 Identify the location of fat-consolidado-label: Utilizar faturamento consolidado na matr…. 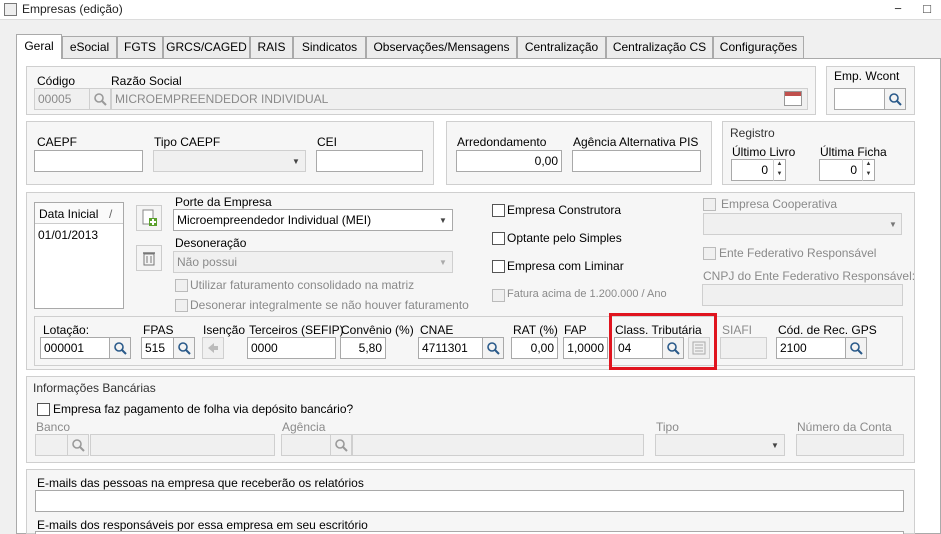
(302, 285).